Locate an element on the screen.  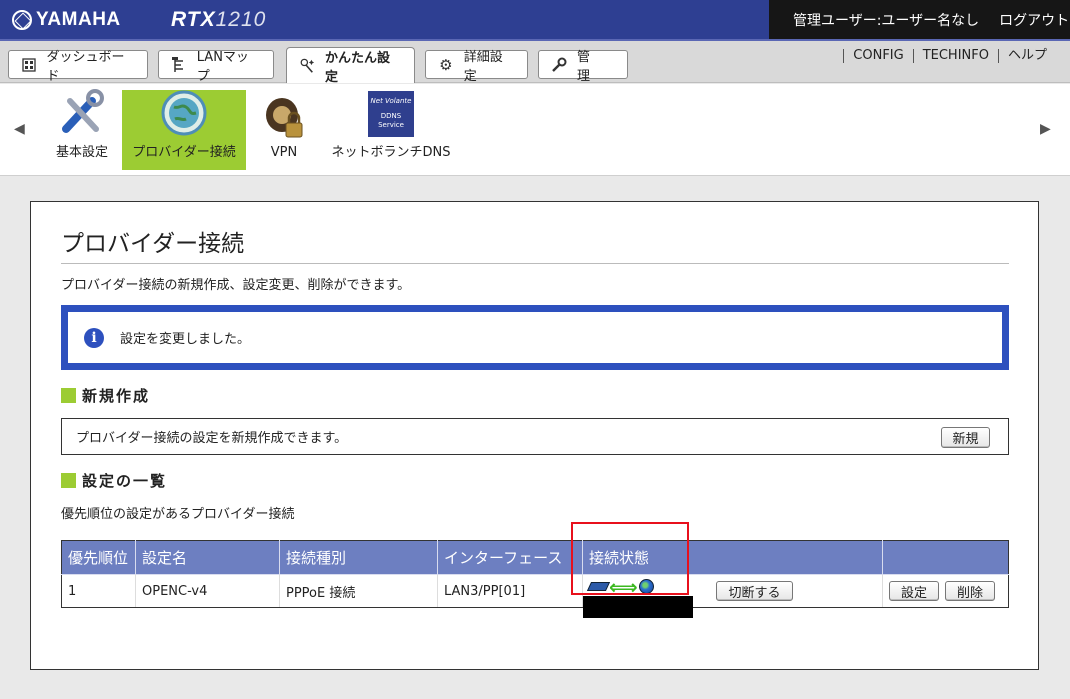
delete-button: 削除 is located at coordinates (970, 591).